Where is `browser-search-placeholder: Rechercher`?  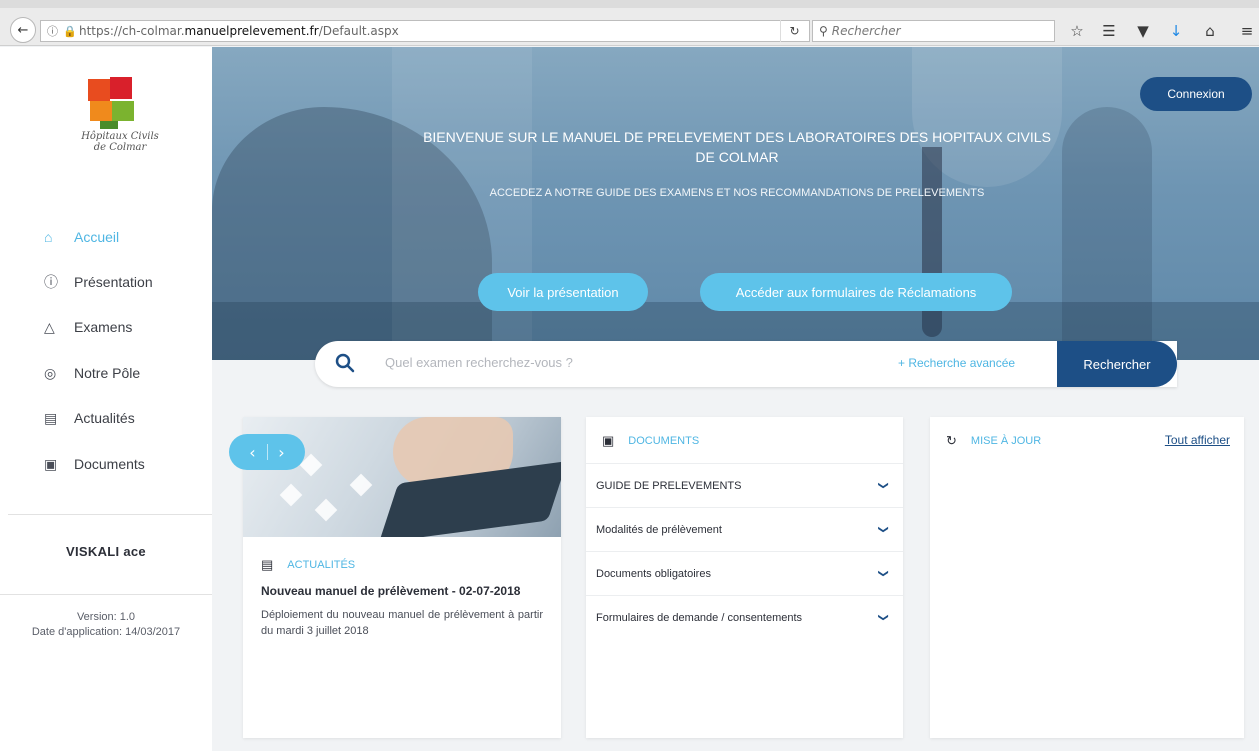
browser-search-placeholder: Rechercher is located at coordinates (866, 31).